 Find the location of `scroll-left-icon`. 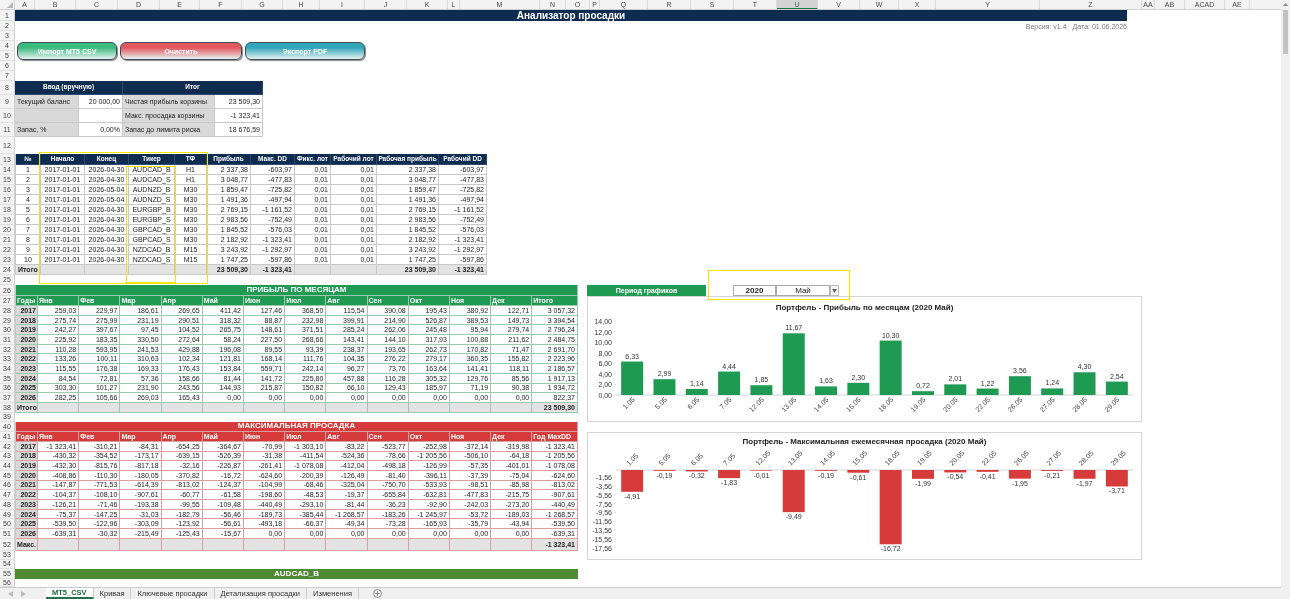

scroll-left-icon is located at coordinates (10, 593).